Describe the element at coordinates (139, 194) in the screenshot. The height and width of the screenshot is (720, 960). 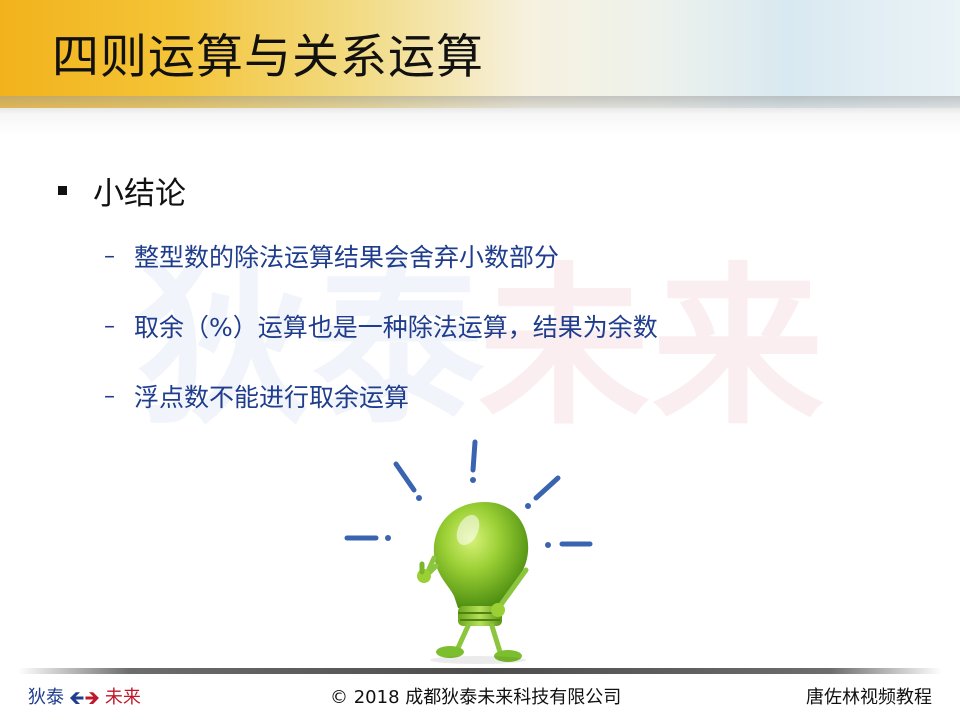
I see `main-bullet-text: 小结论` at that location.